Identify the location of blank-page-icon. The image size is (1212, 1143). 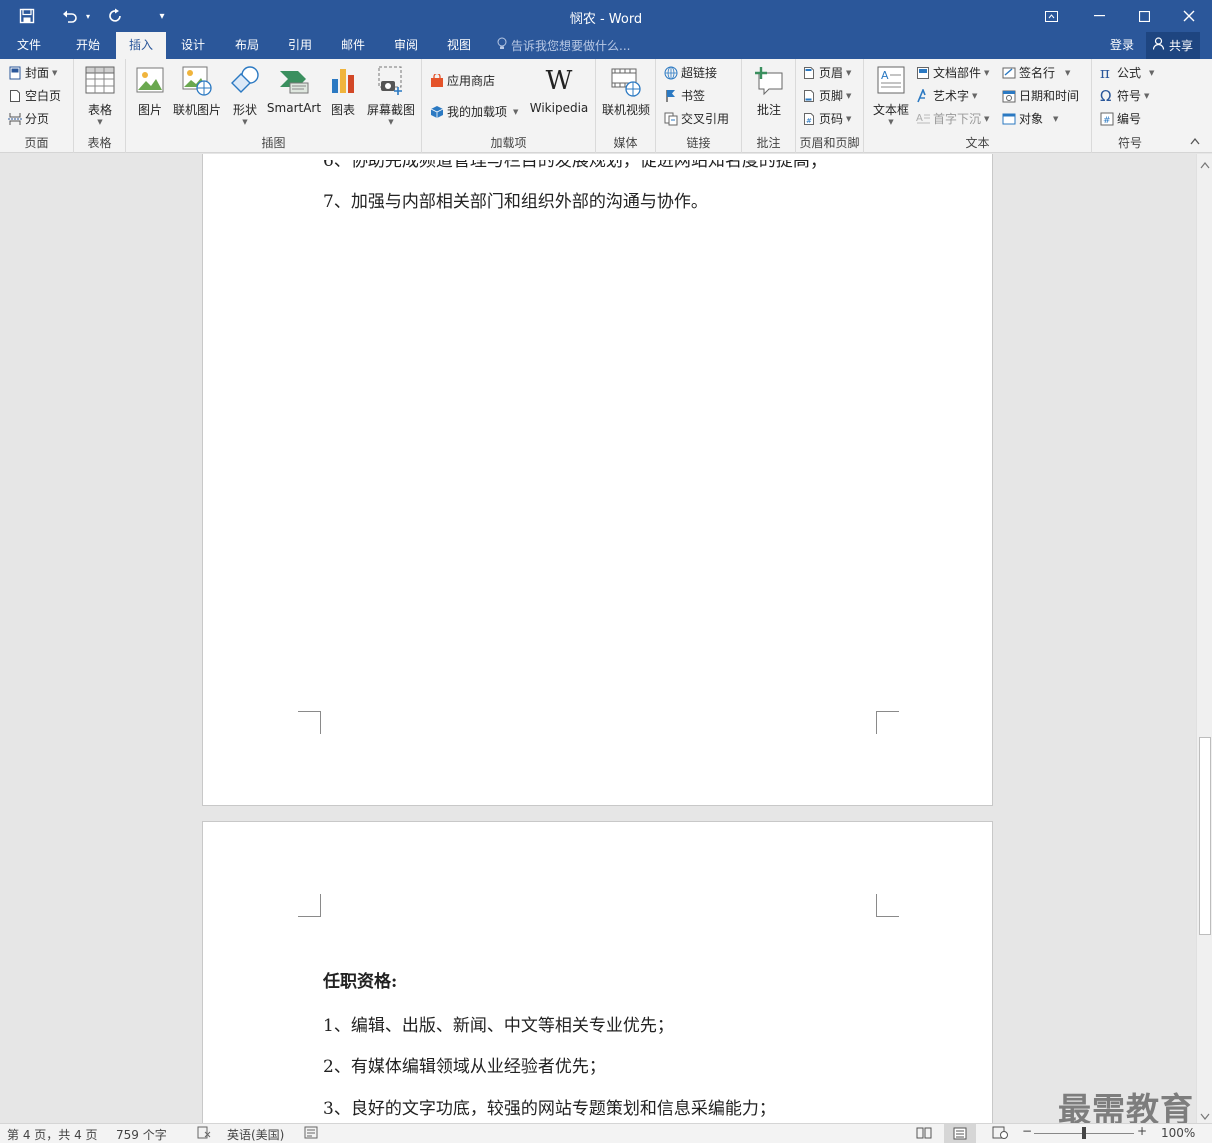
(15, 96).